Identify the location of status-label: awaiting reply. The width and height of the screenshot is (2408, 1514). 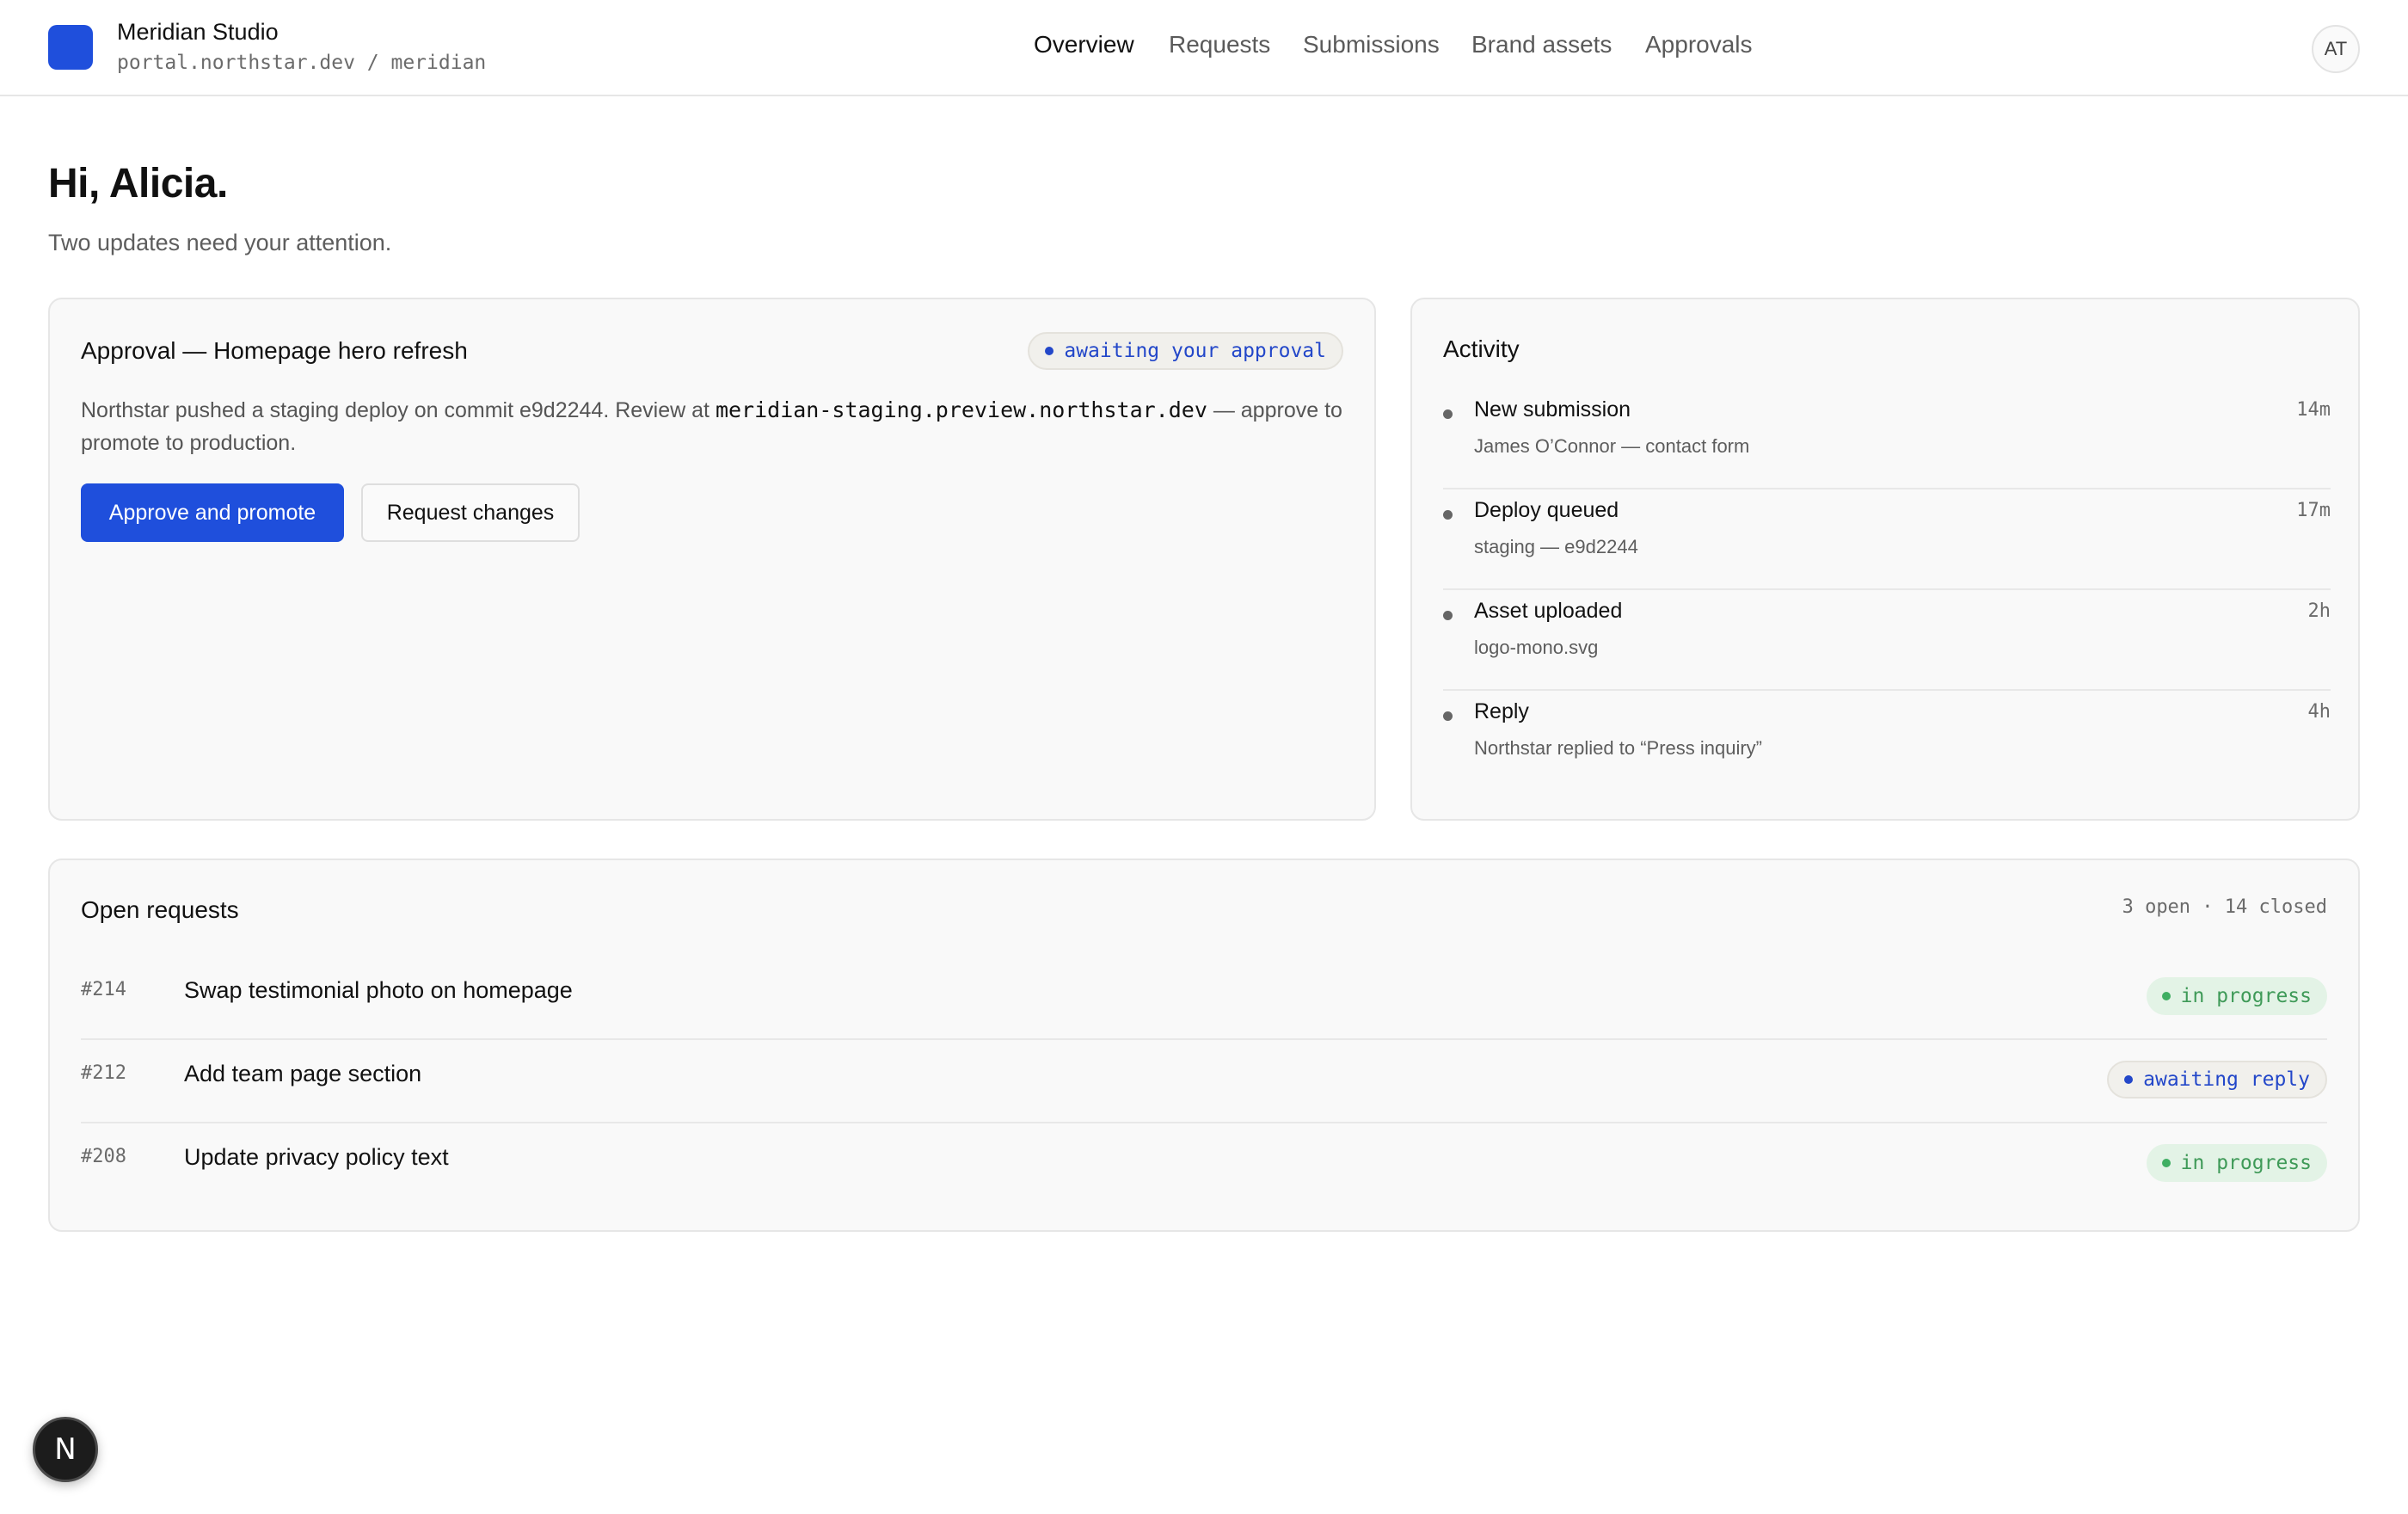
(2226, 1079).